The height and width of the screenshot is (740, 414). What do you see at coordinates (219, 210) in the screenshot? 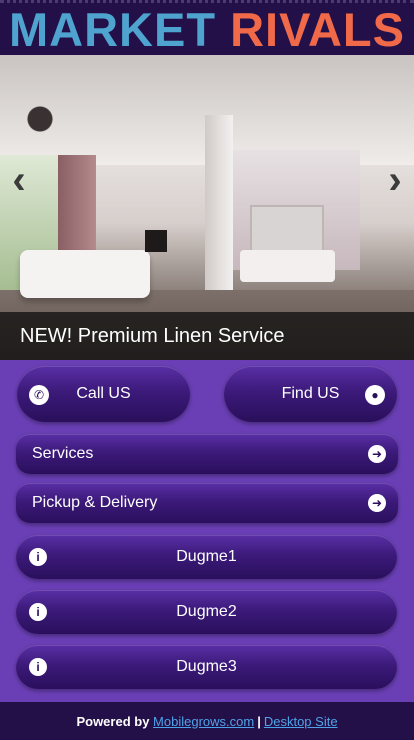
I see `slide-photo-pillar` at bounding box center [219, 210].